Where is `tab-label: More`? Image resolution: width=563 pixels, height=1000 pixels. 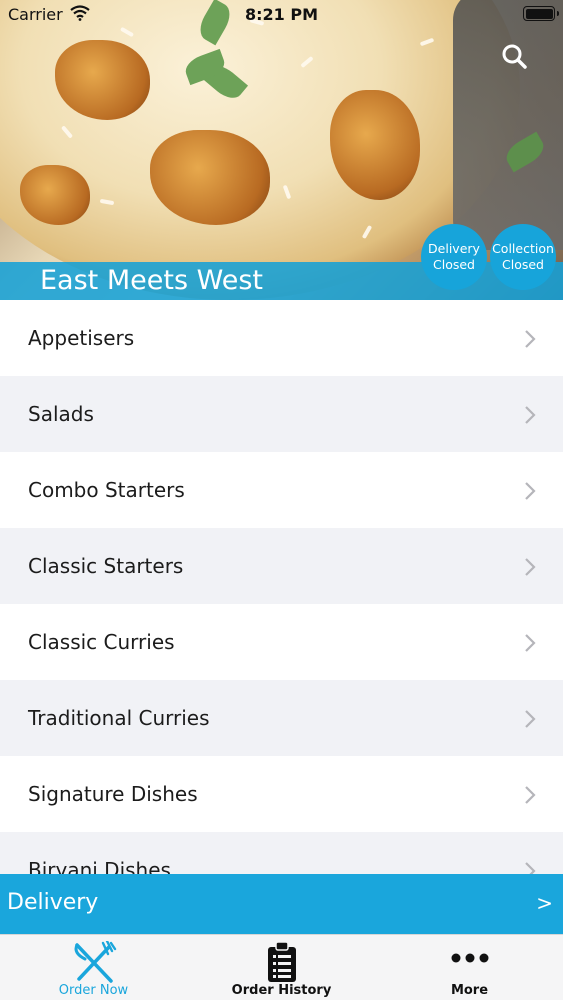 tab-label: More is located at coordinates (469, 990).